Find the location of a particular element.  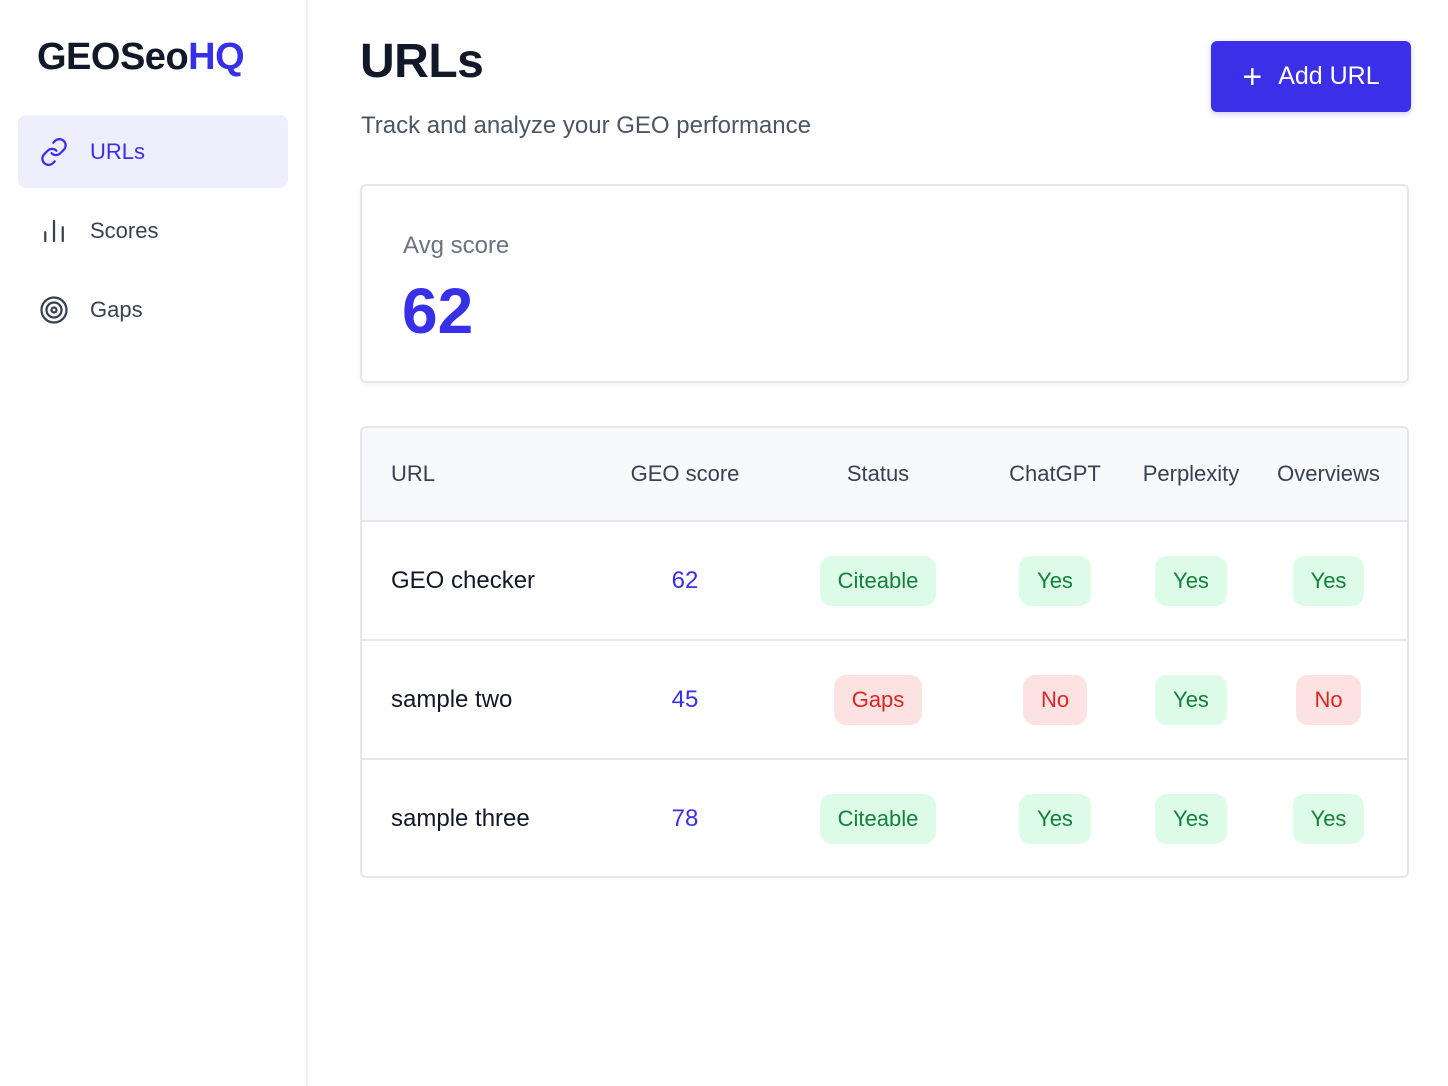

chatgpt-badge: No is located at coordinates (1055, 699).